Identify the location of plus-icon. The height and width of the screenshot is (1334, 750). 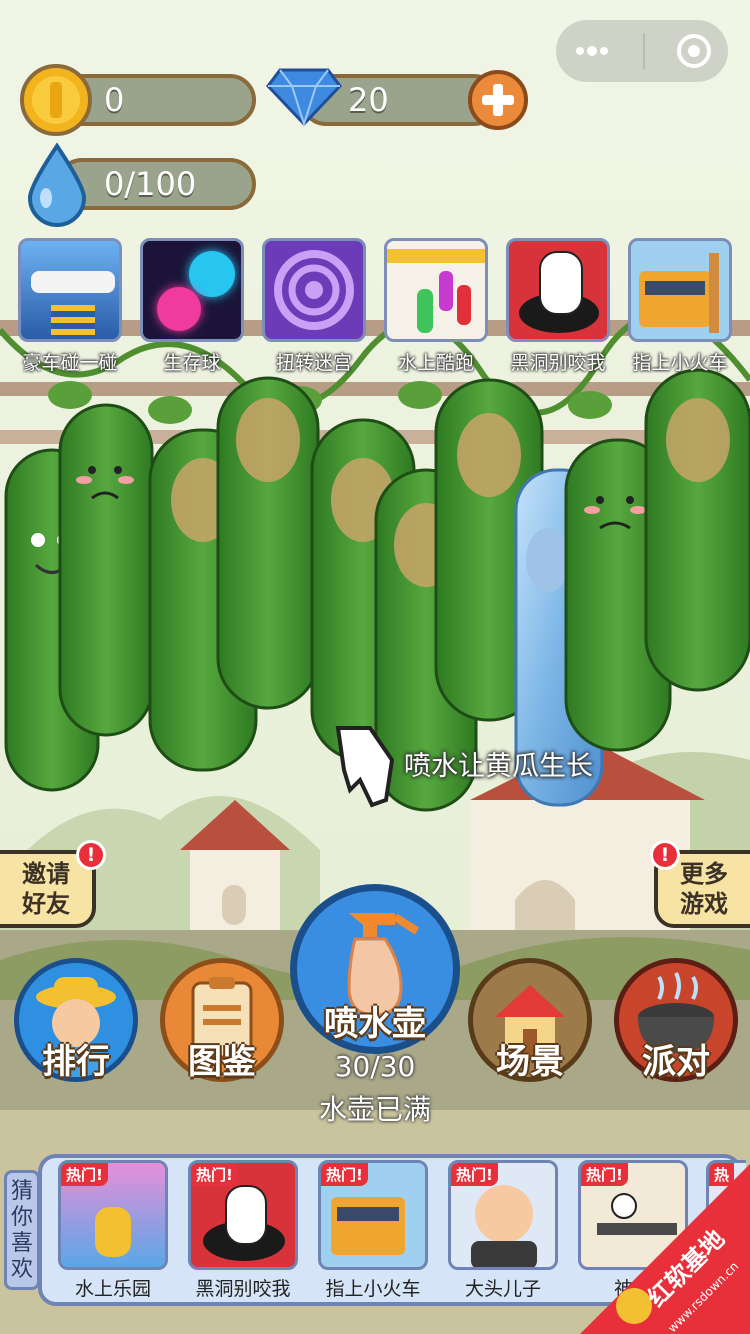
(498, 100).